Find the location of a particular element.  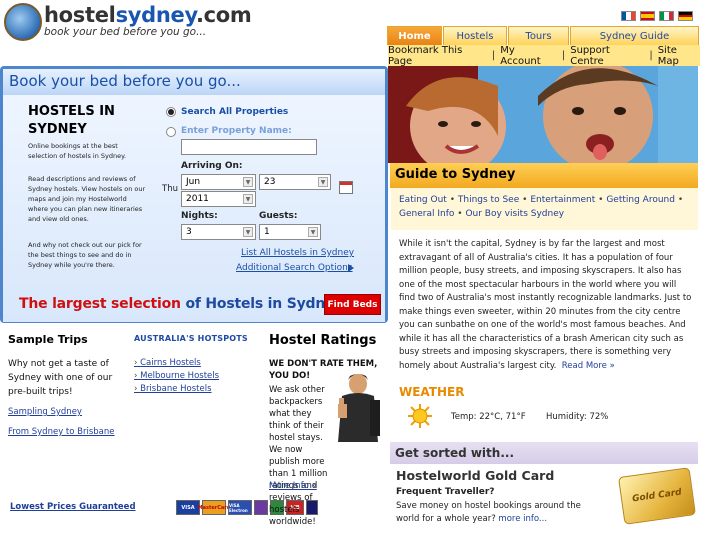

temperature: Temp: 22°C, 71°F is located at coordinates (488, 417).